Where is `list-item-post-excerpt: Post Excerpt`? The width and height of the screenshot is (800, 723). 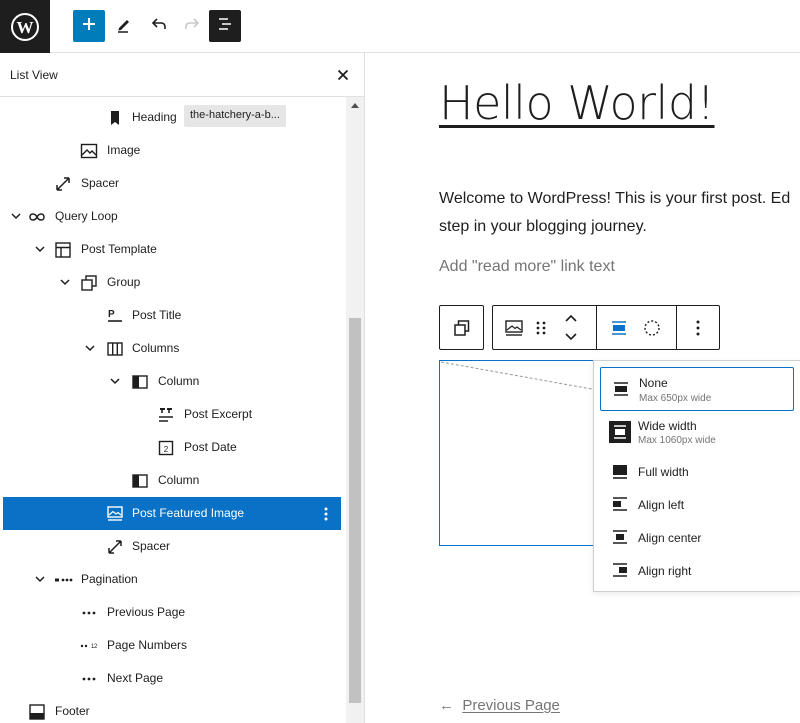
list-item-post-excerpt: Post Excerpt is located at coordinates (172, 414).